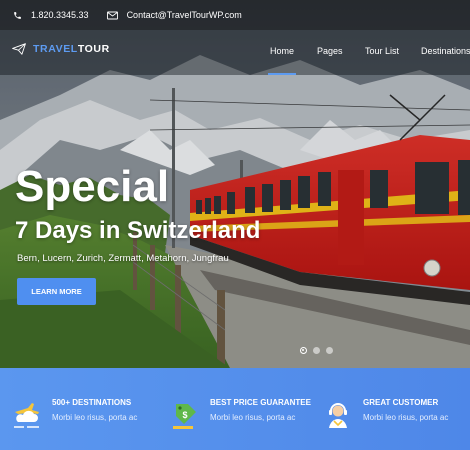 The height and width of the screenshot is (450, 470). What do you see at coordinates (93, 49) in the screenshot?
I see `logo-text-tour: TOUR` at bounding box center [93, 49].